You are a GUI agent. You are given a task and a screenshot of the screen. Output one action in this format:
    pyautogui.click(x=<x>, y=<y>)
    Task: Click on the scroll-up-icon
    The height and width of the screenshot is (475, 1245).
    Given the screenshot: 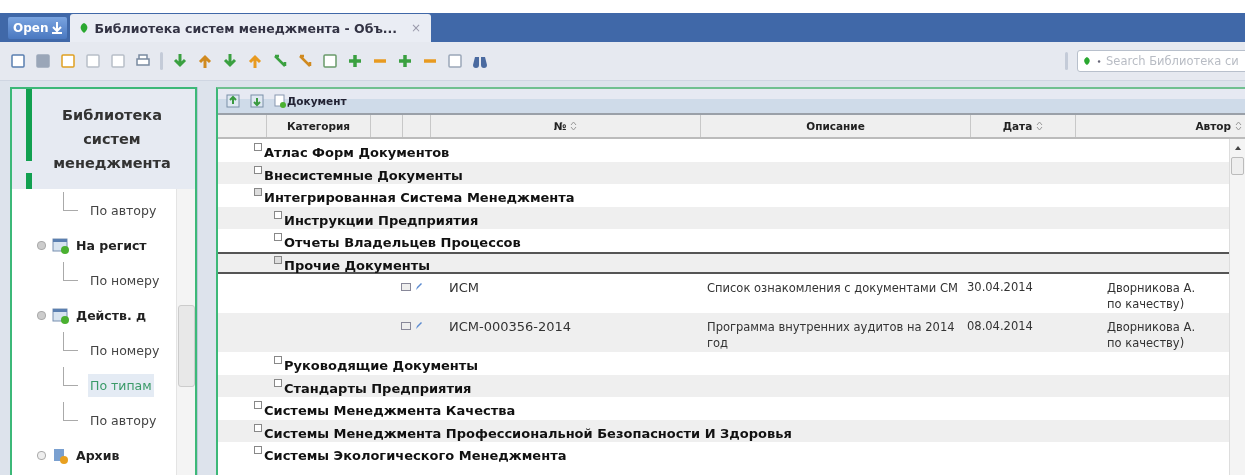 What is the action you would take?
    pyautogui.click(x=1237, y=148)
    